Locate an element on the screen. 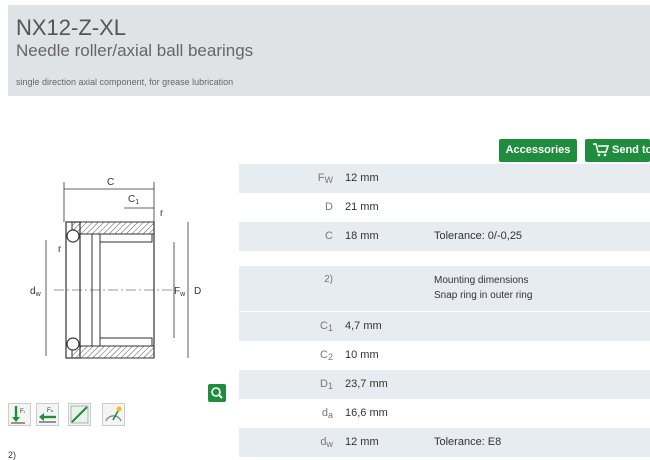 The width and height of the screenshot is (650, 460). accessories-button: Accessories is located at coordinates (538, 150).